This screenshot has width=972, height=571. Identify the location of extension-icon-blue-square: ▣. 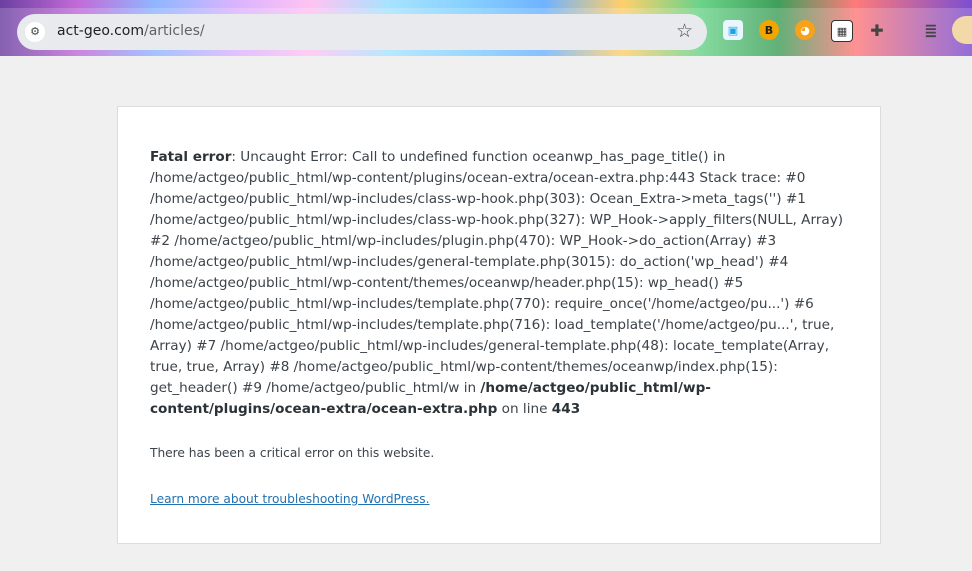
(733, 30).